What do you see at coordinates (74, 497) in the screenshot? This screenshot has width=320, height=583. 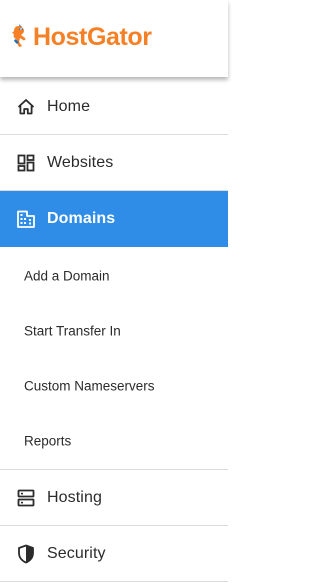 I see `nav-item-label: Hosting` at bounding box center [74, 497].